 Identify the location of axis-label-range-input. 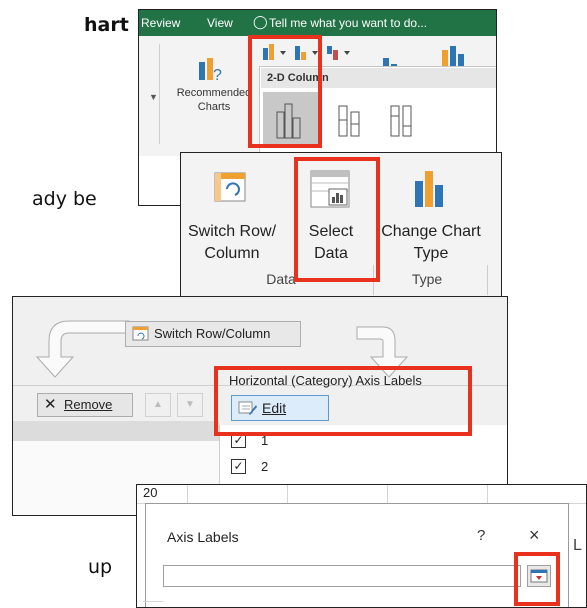
(342, 576).